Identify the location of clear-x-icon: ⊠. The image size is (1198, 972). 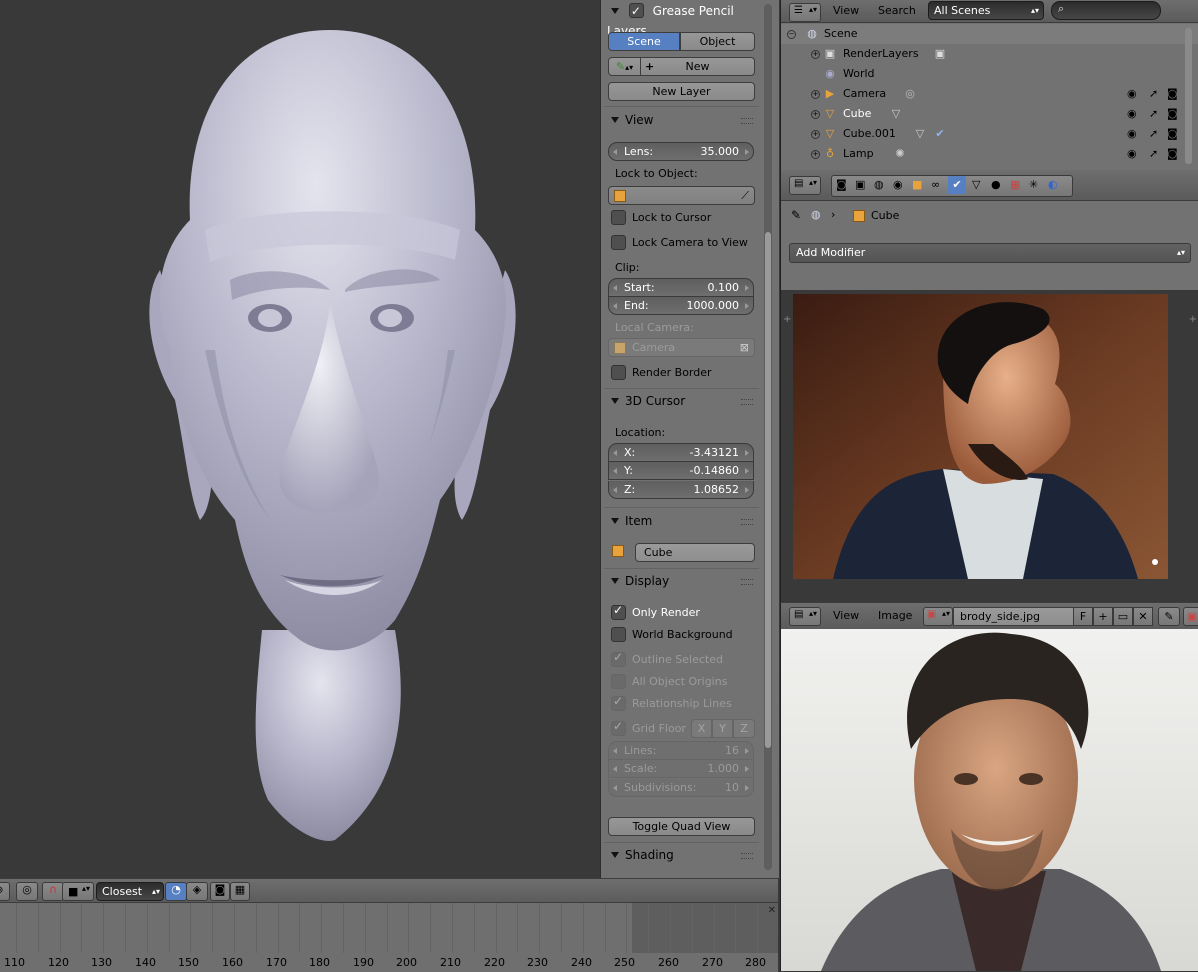
(744, 347).